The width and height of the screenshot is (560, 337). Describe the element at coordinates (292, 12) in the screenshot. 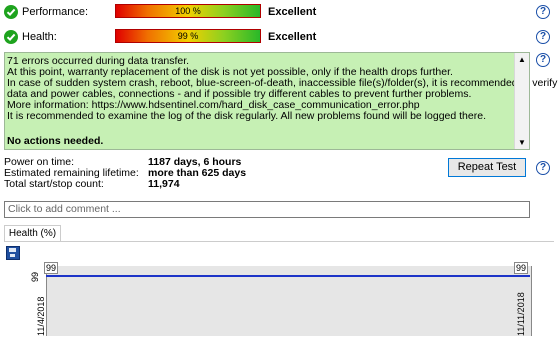

I see `performance-verdict: Excellent` at that location.